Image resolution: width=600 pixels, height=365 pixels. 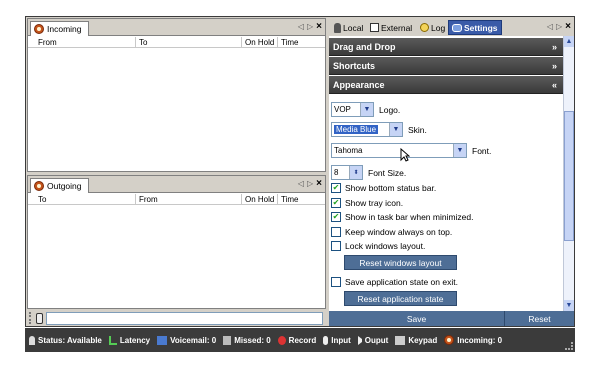 I want to click on right-pane-controls: ◁ ▷ ×, so click(x=559, y=26).